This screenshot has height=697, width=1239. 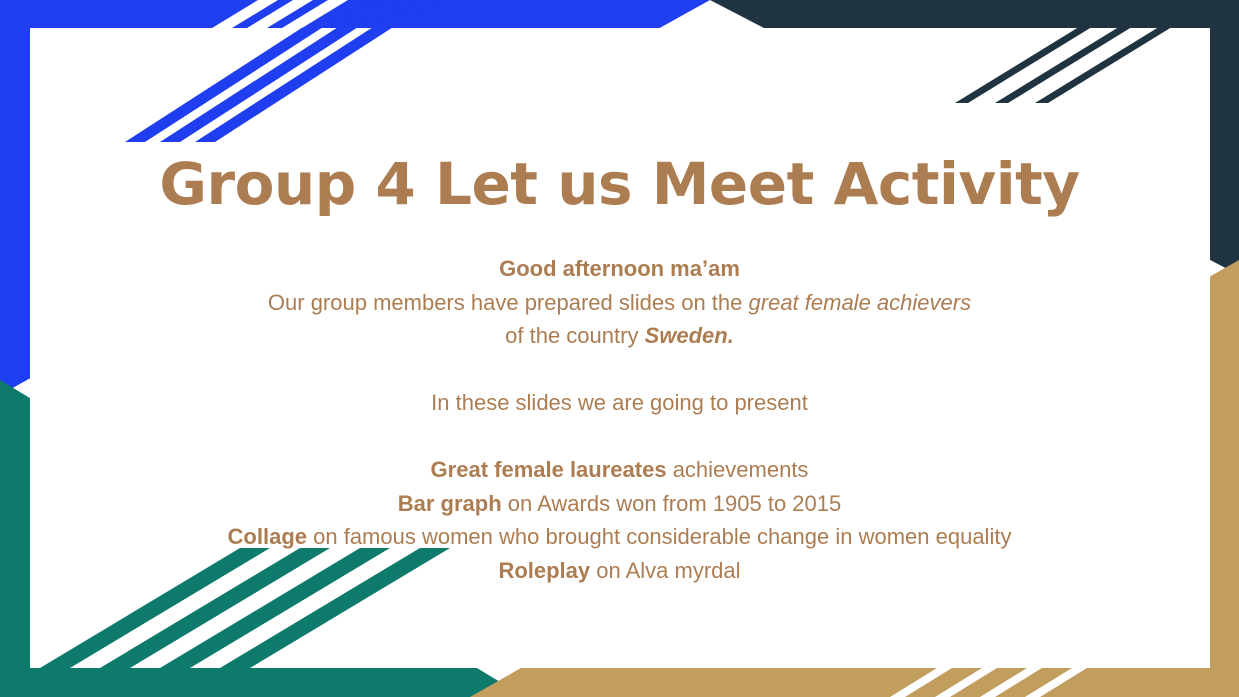 What do you see at coordinates (689, 335) in the screenshot?
I see `country-name: Sweden.` at bounding box center [689, 335].